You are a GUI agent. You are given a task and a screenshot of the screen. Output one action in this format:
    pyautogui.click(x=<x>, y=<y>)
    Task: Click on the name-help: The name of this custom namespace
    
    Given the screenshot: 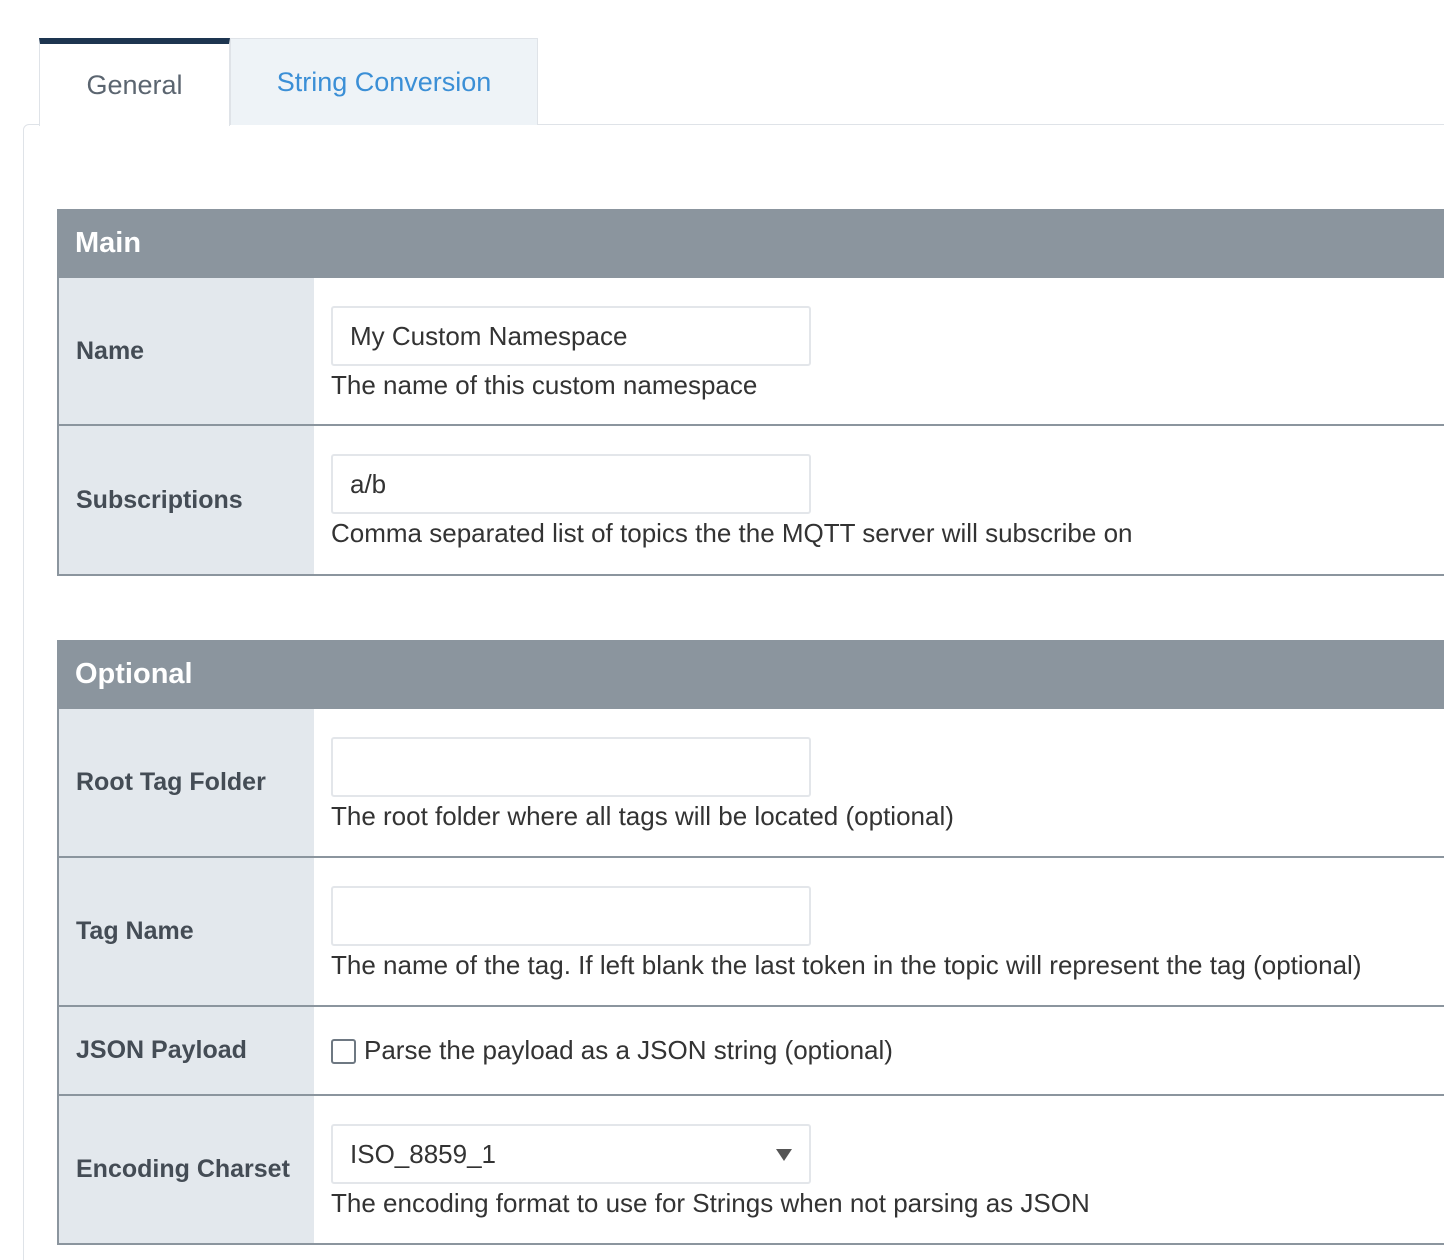 What is the action you would take?
    pyautogui.click(x=544, y=385)
    